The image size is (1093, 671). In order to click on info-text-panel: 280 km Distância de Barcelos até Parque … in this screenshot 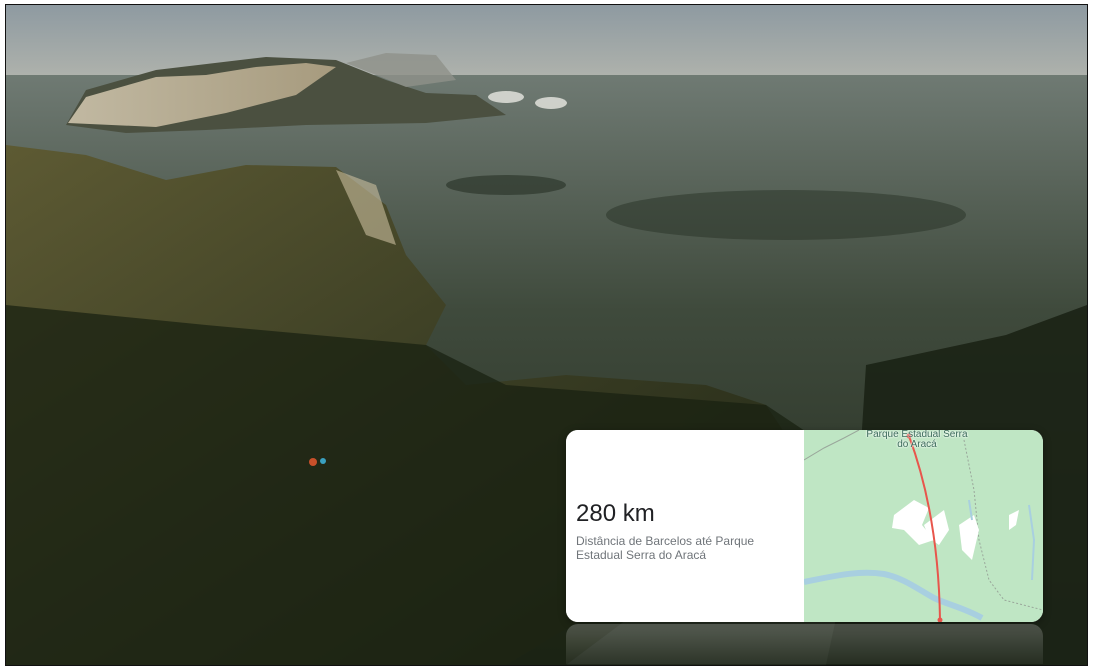, I will do `click(685, 526)`.